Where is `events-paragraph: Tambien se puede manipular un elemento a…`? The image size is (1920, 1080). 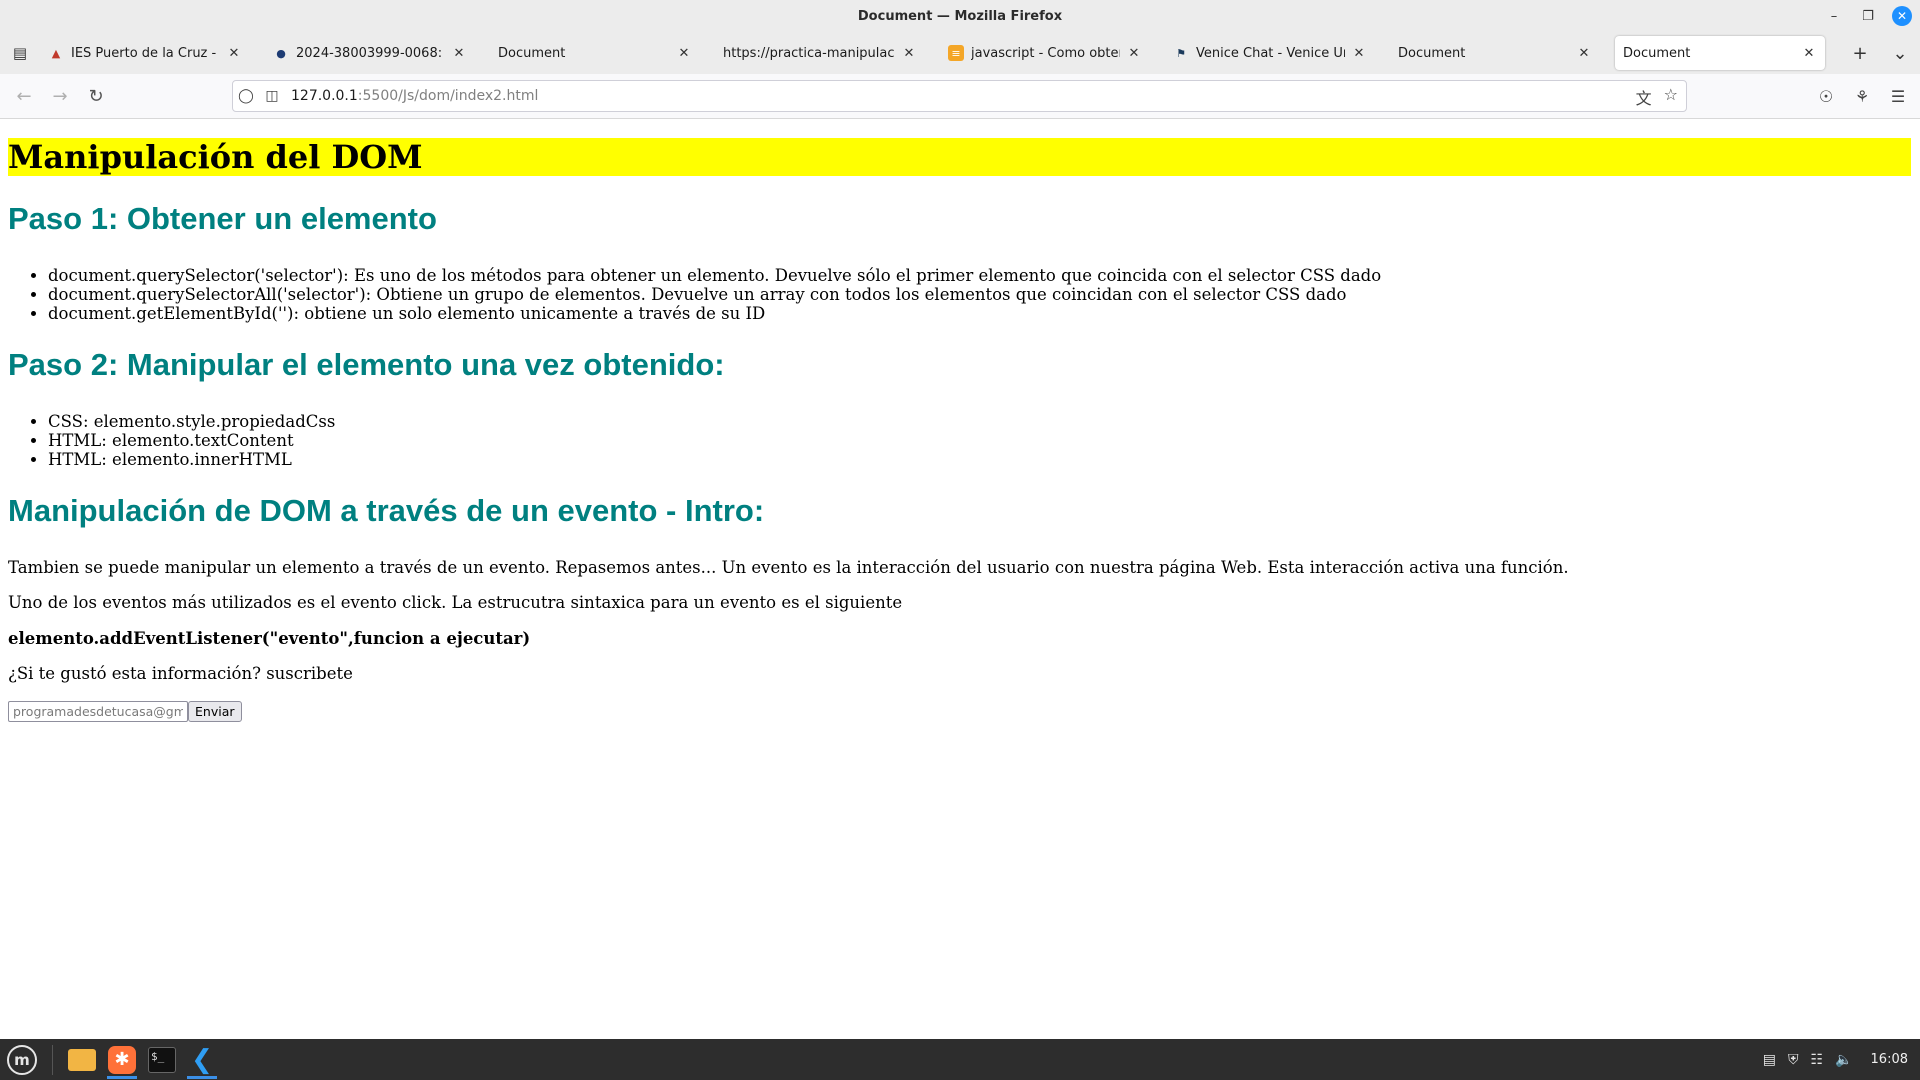
events-paragraph: Tambien se puede manipular un elemento a… is located at coordinates (788, 567).